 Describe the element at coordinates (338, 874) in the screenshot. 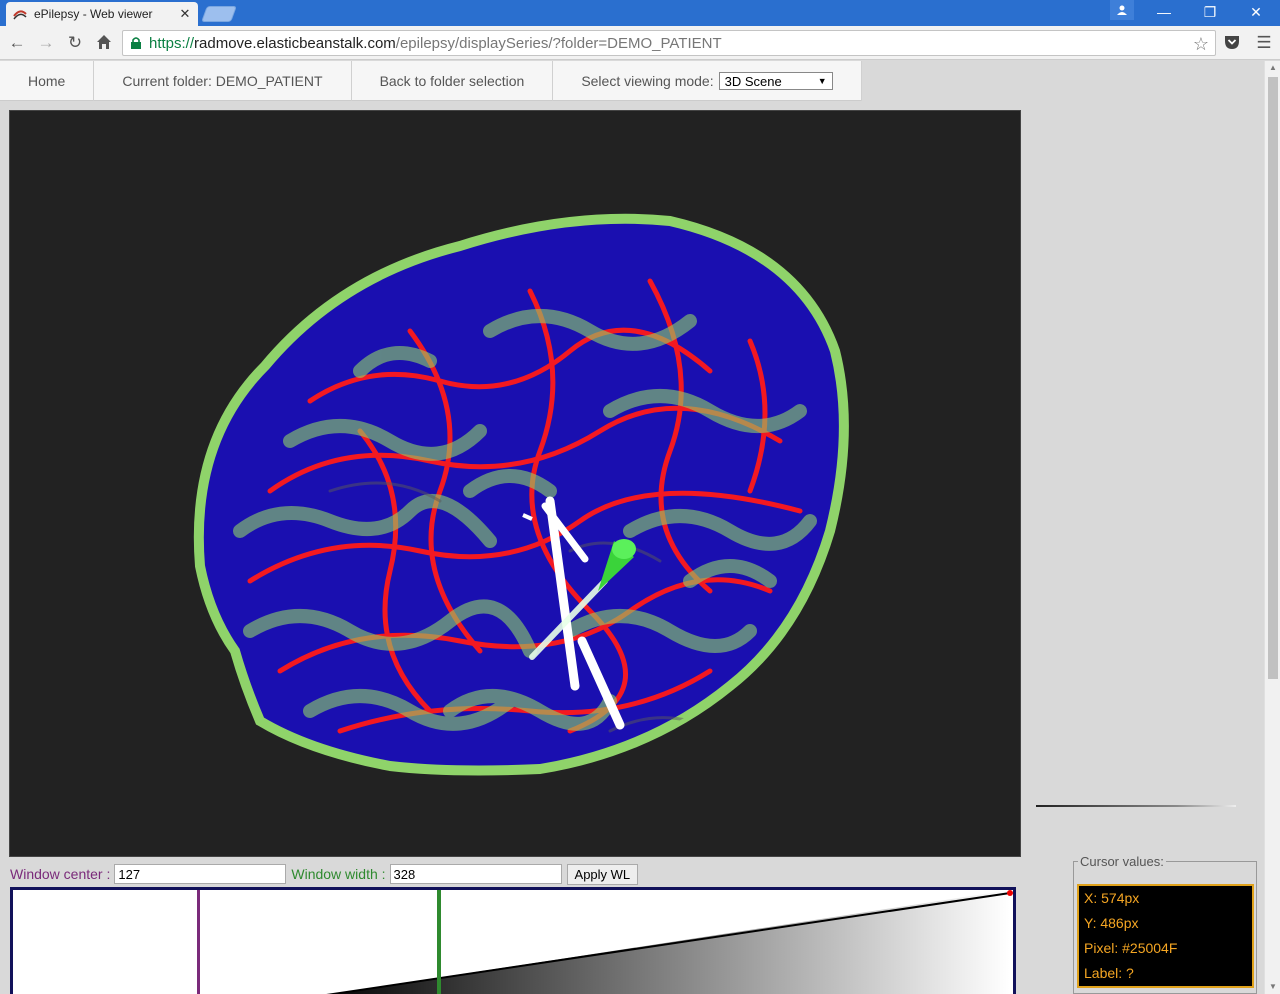

I see `window-width-label: Window width :` at that location.